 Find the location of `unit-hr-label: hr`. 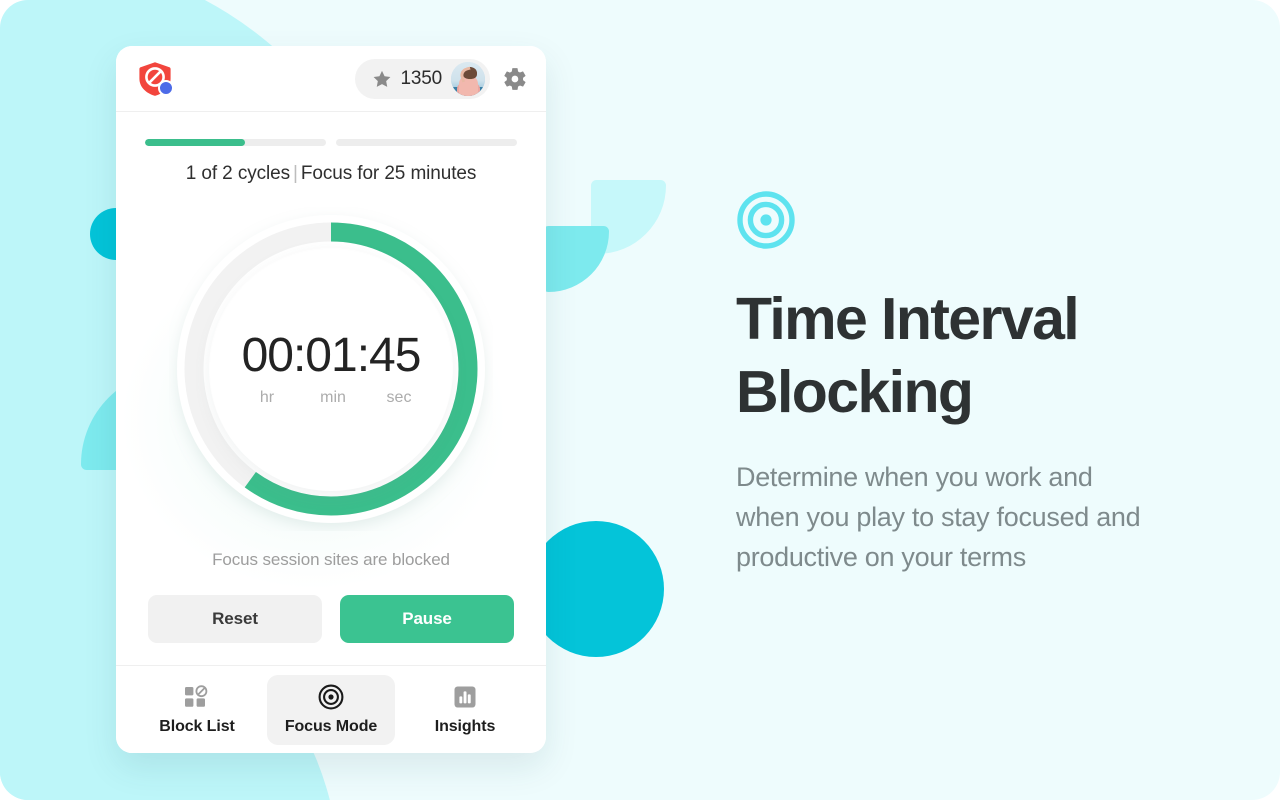

unit-hr-label: hr is located at coordinates (267, 397).